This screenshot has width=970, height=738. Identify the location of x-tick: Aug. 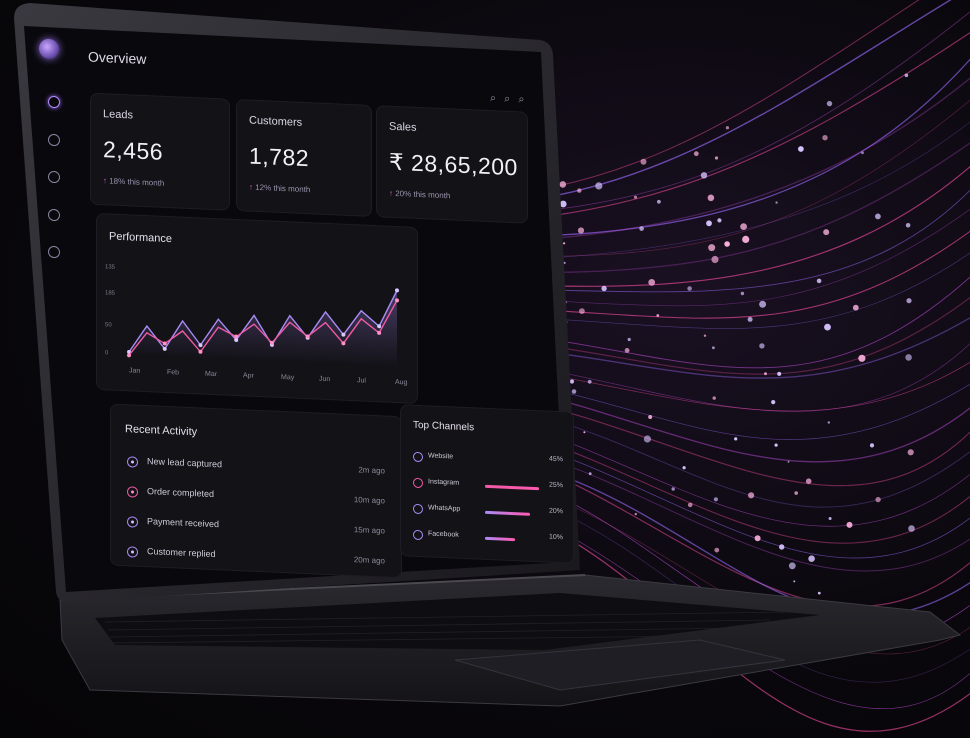
(401, 382).